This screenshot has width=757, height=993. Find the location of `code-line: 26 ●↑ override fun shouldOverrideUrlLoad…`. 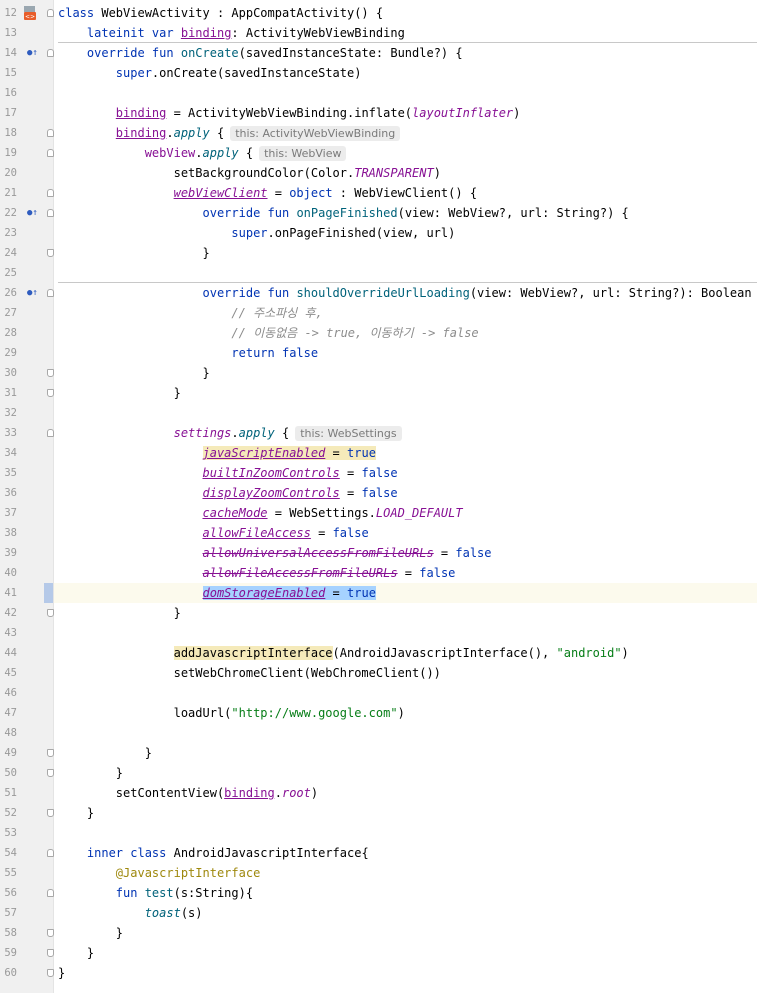

code-line: 26 ●↑ override fun shouldOverrideUrlLoad… is located at coordinates (378, 293).